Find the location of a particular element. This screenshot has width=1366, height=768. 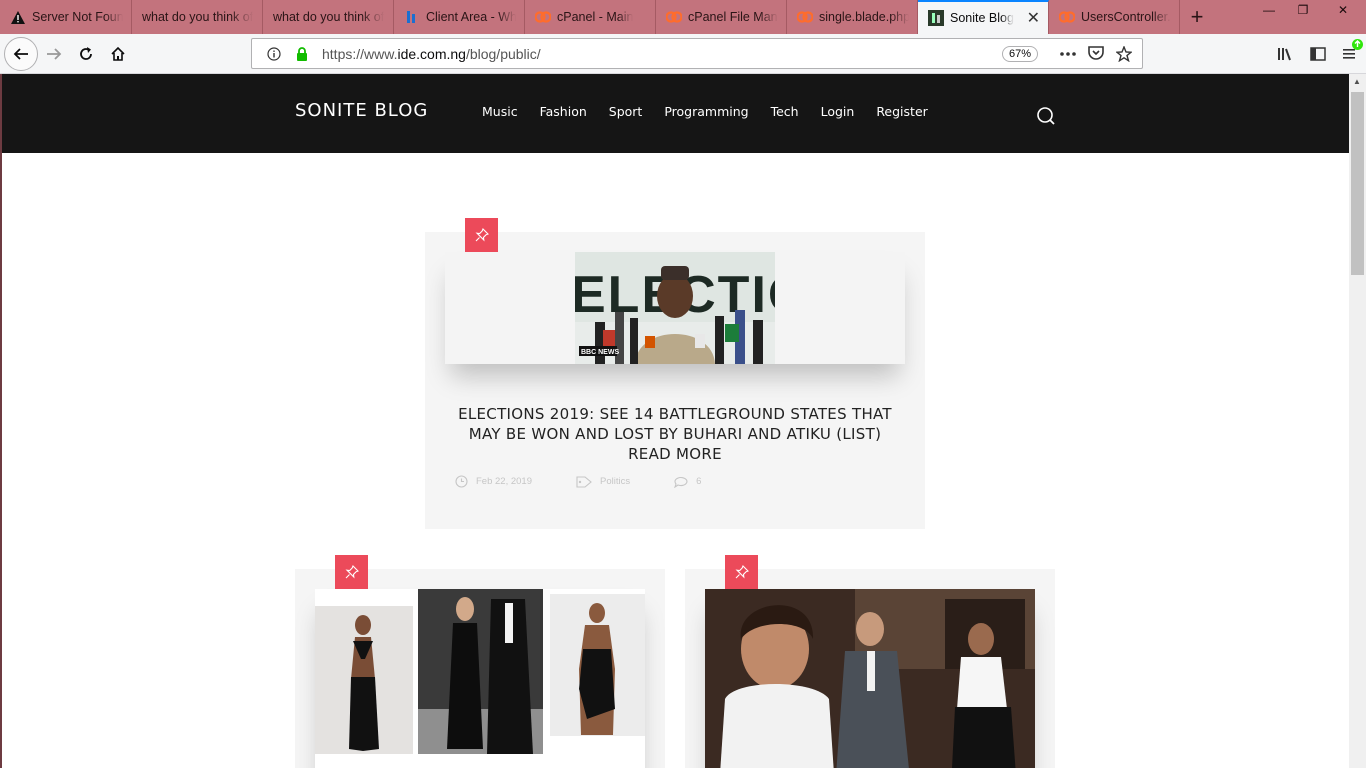

tab-label: single.blade.php is located at coordinates (864, 17).